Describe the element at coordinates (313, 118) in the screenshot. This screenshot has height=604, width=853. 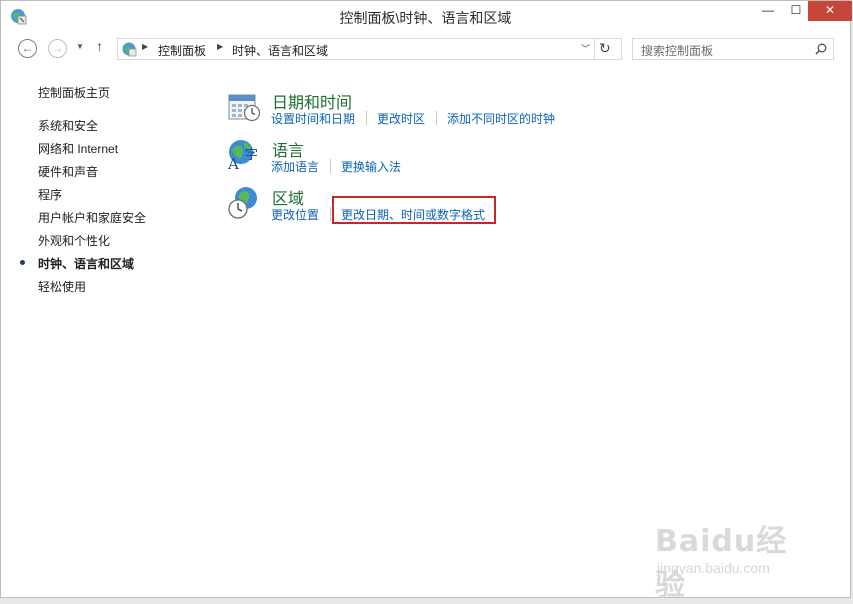
I see `link-set-time-date: 设置时间和日期` at that location.